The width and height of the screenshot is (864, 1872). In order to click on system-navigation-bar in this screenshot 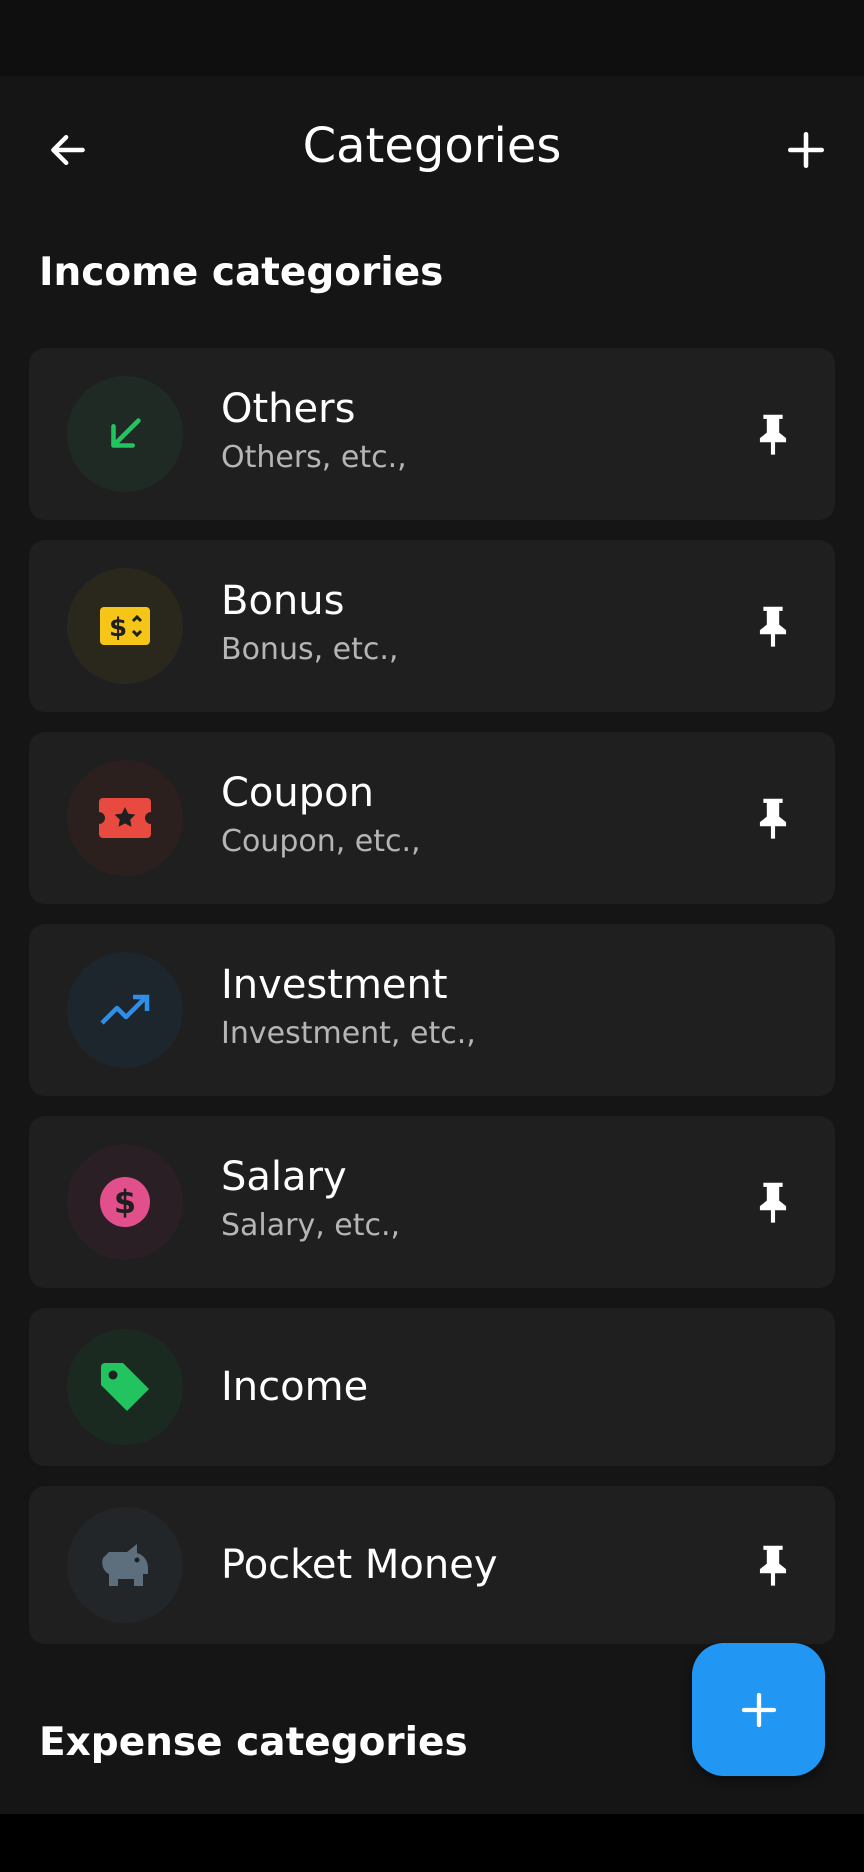, I will do `click(432, 1843)`.